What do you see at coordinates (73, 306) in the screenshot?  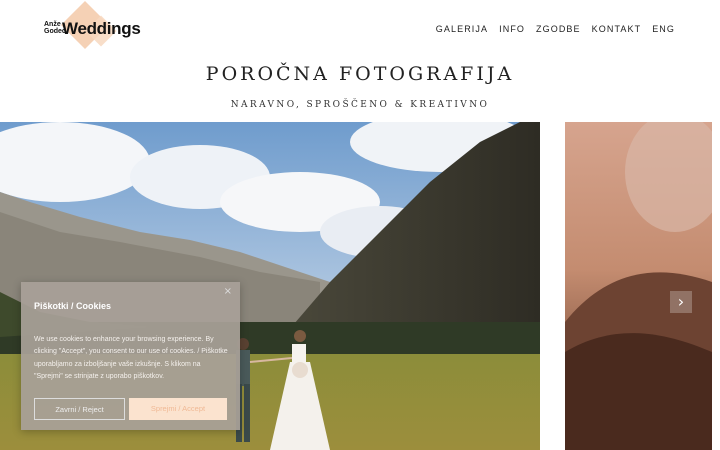 I see `cookie-title: Piškotki / Cookies` at bounding box center [73, 306].